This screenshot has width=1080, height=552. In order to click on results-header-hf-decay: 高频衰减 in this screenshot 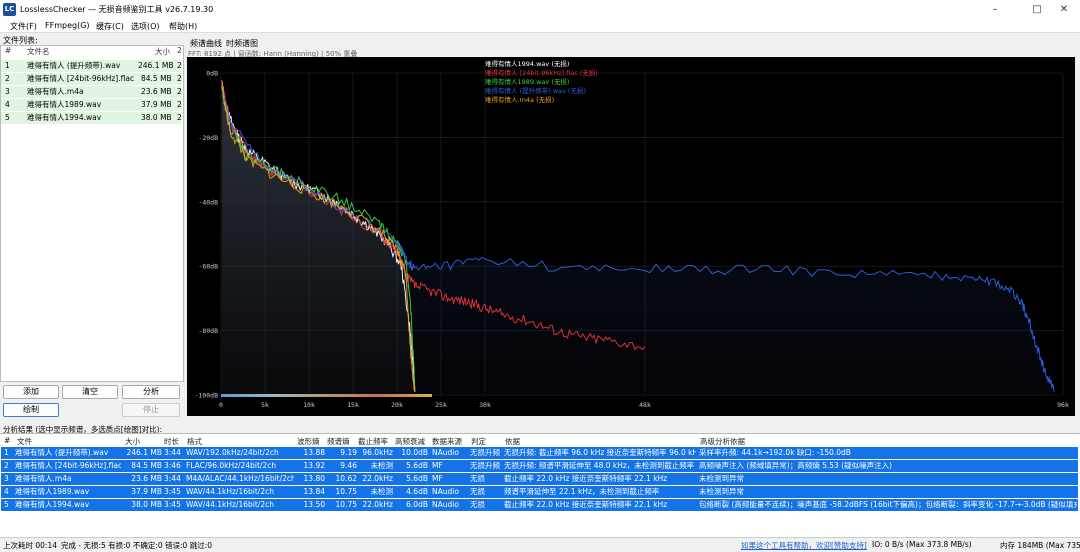, I will do `click(410, 441)`.